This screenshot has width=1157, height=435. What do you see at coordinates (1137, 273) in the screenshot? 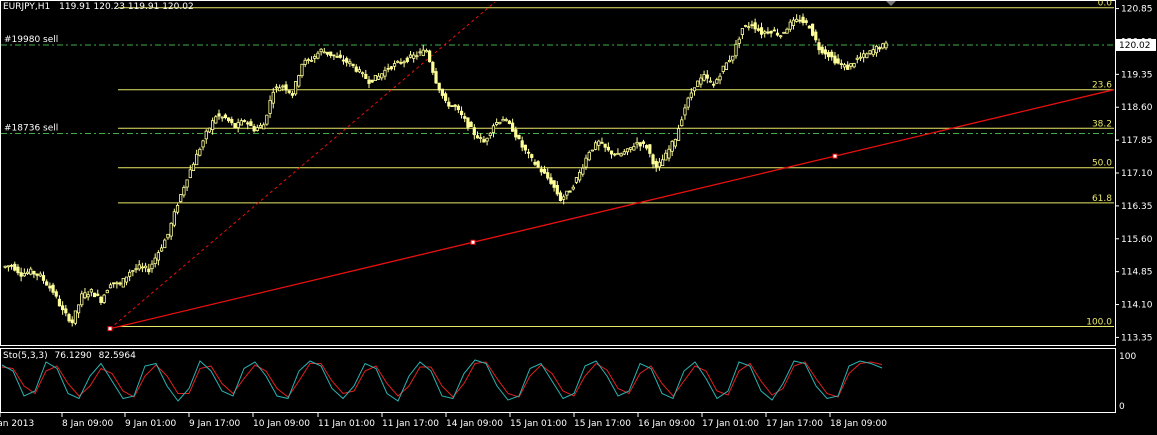
I see `price-tick-label: 114.85` at bounding box center [1137, 273].